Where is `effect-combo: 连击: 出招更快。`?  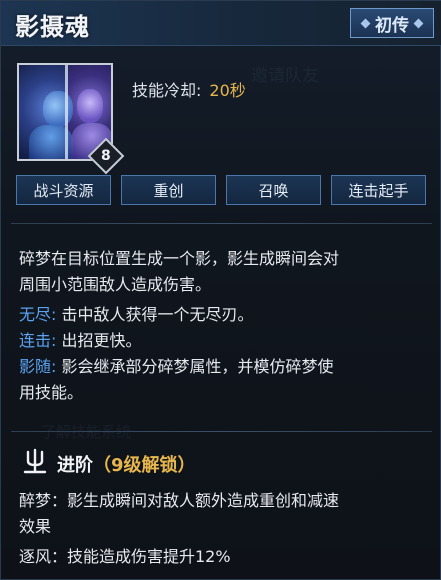 effect-combo: 连击: 出招更快。 is located at coordinates (80, 339).